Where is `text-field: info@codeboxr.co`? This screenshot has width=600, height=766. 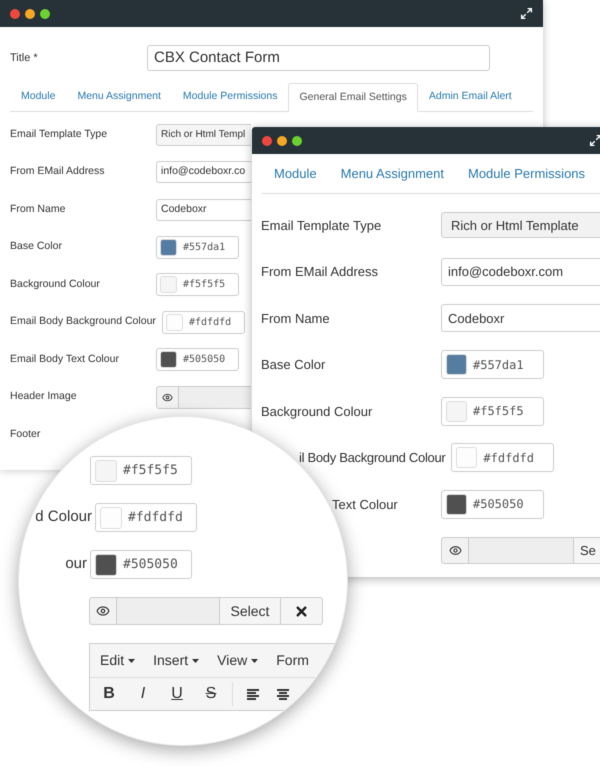 text-field: info@codeboxr.co is located at coordinates (203, 172).